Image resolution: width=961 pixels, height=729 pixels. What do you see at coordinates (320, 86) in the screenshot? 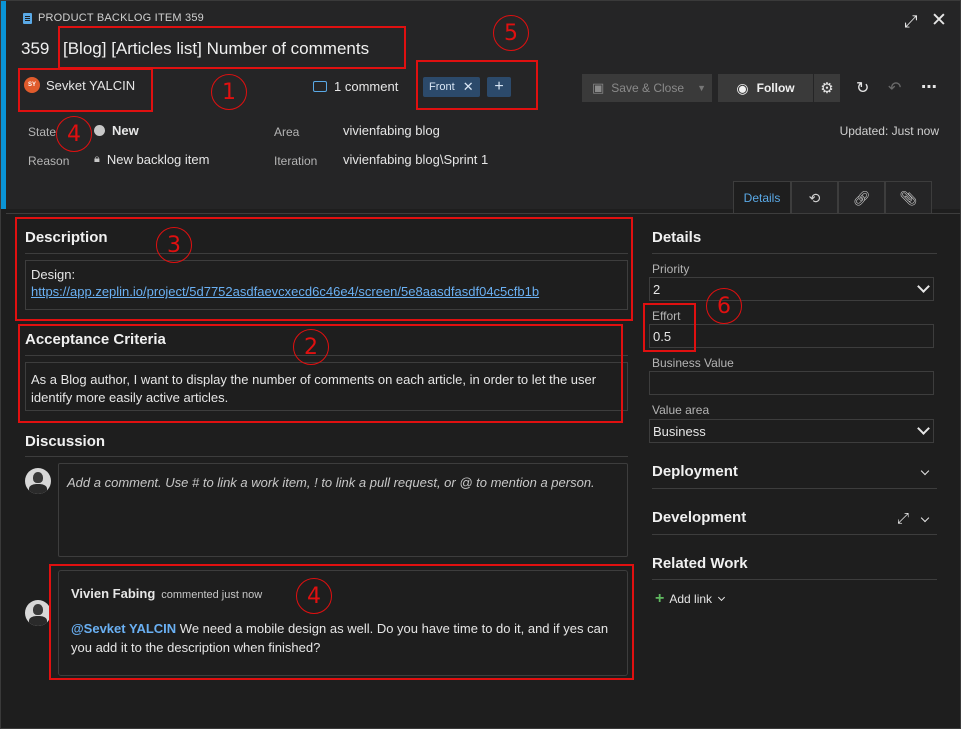
I see `comment-icon` at bounding box center [320, 86].